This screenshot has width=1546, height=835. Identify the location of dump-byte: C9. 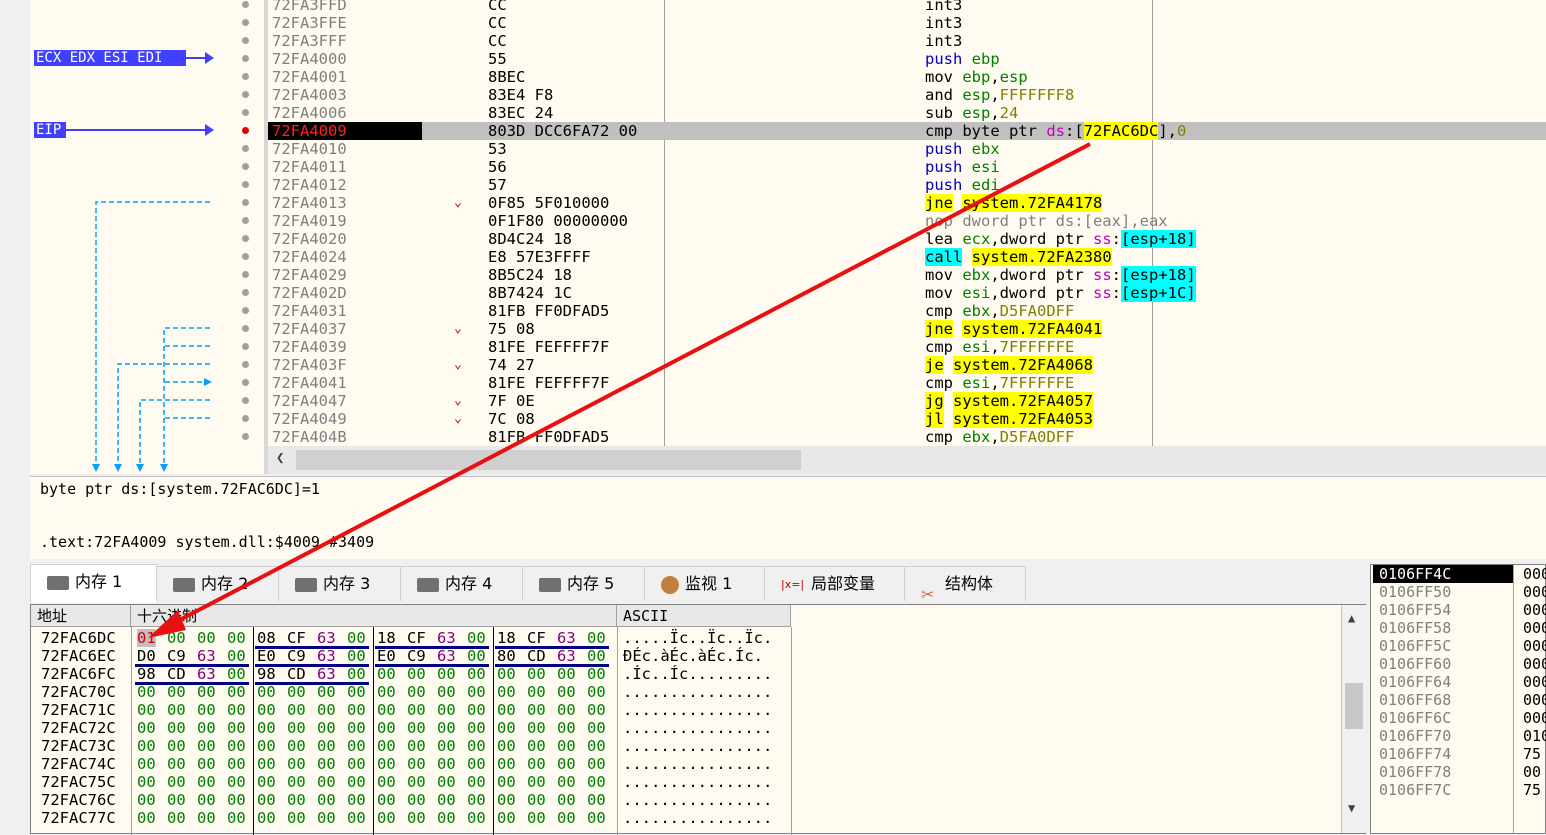
(176, 656).